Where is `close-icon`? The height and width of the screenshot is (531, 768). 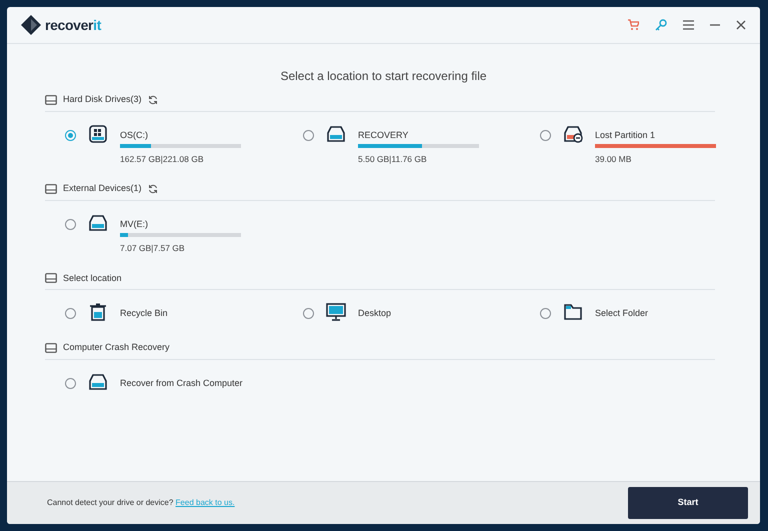
close-icon is located at coordinates (741, 25).